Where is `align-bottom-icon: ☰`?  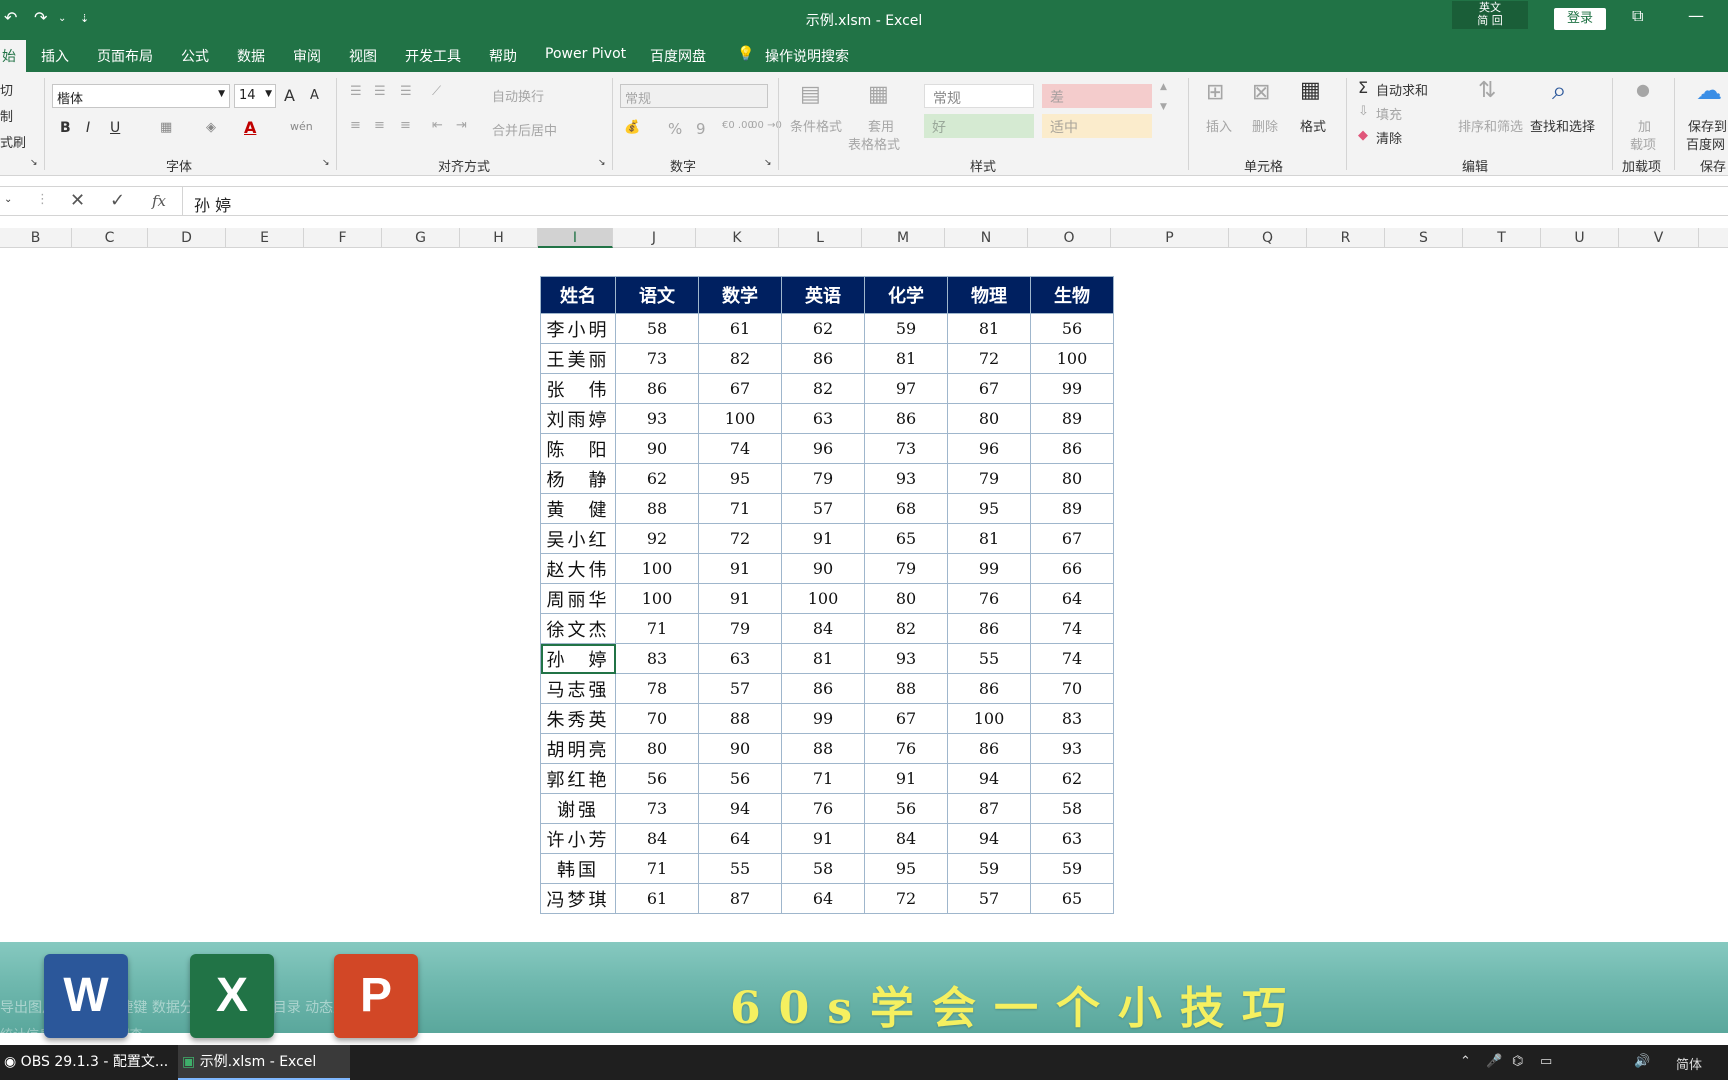
align-bottom-icon: ☰ is located at coordinates (406, 91).